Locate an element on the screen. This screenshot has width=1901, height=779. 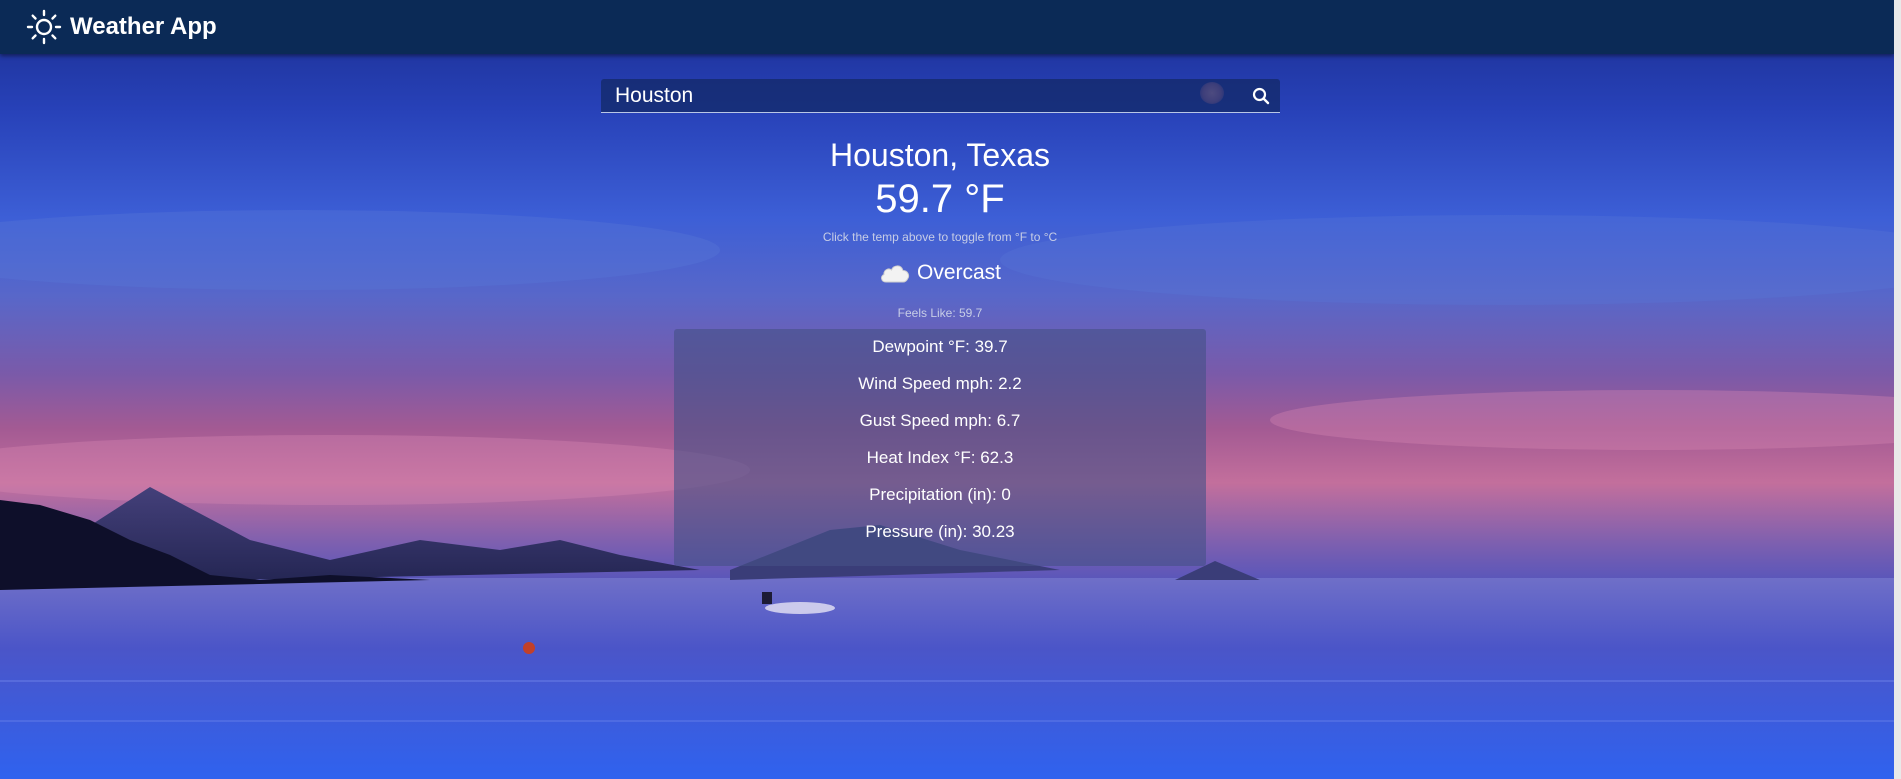
condition-text: Overcast is located at coordinates (959, 272).